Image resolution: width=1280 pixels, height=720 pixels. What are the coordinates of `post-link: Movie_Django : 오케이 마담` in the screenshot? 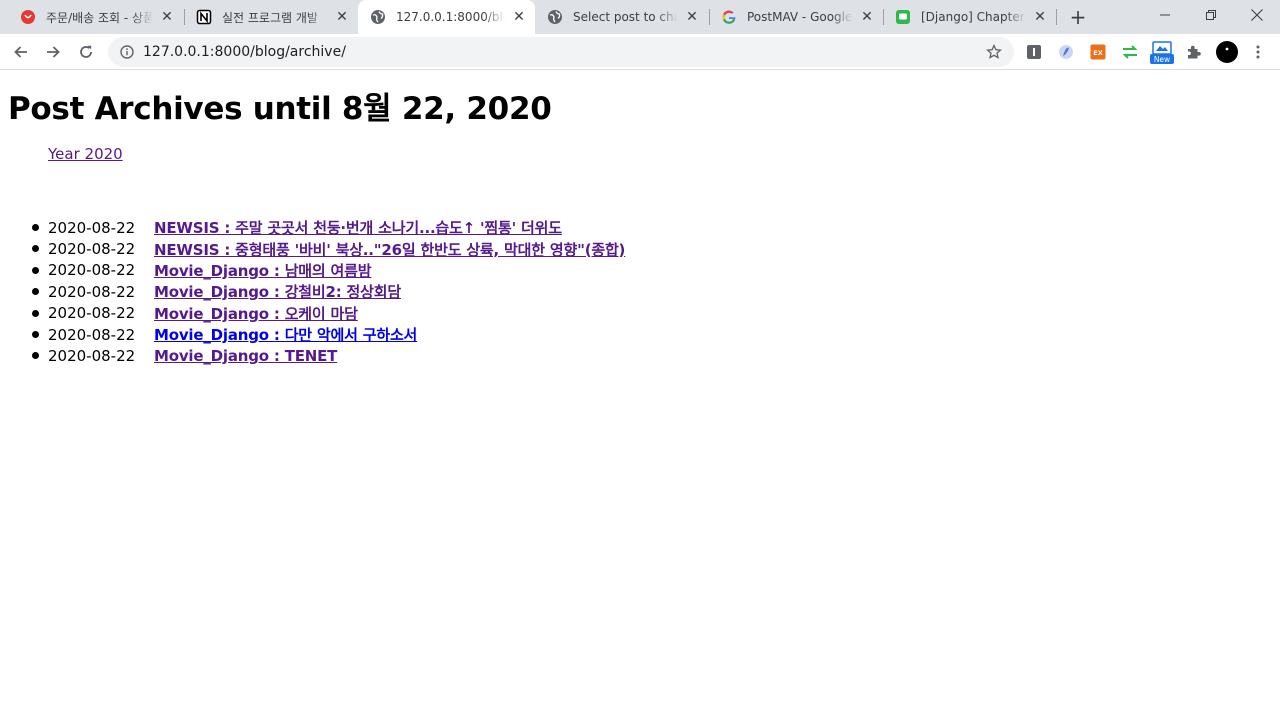 It's located at (256, 313).